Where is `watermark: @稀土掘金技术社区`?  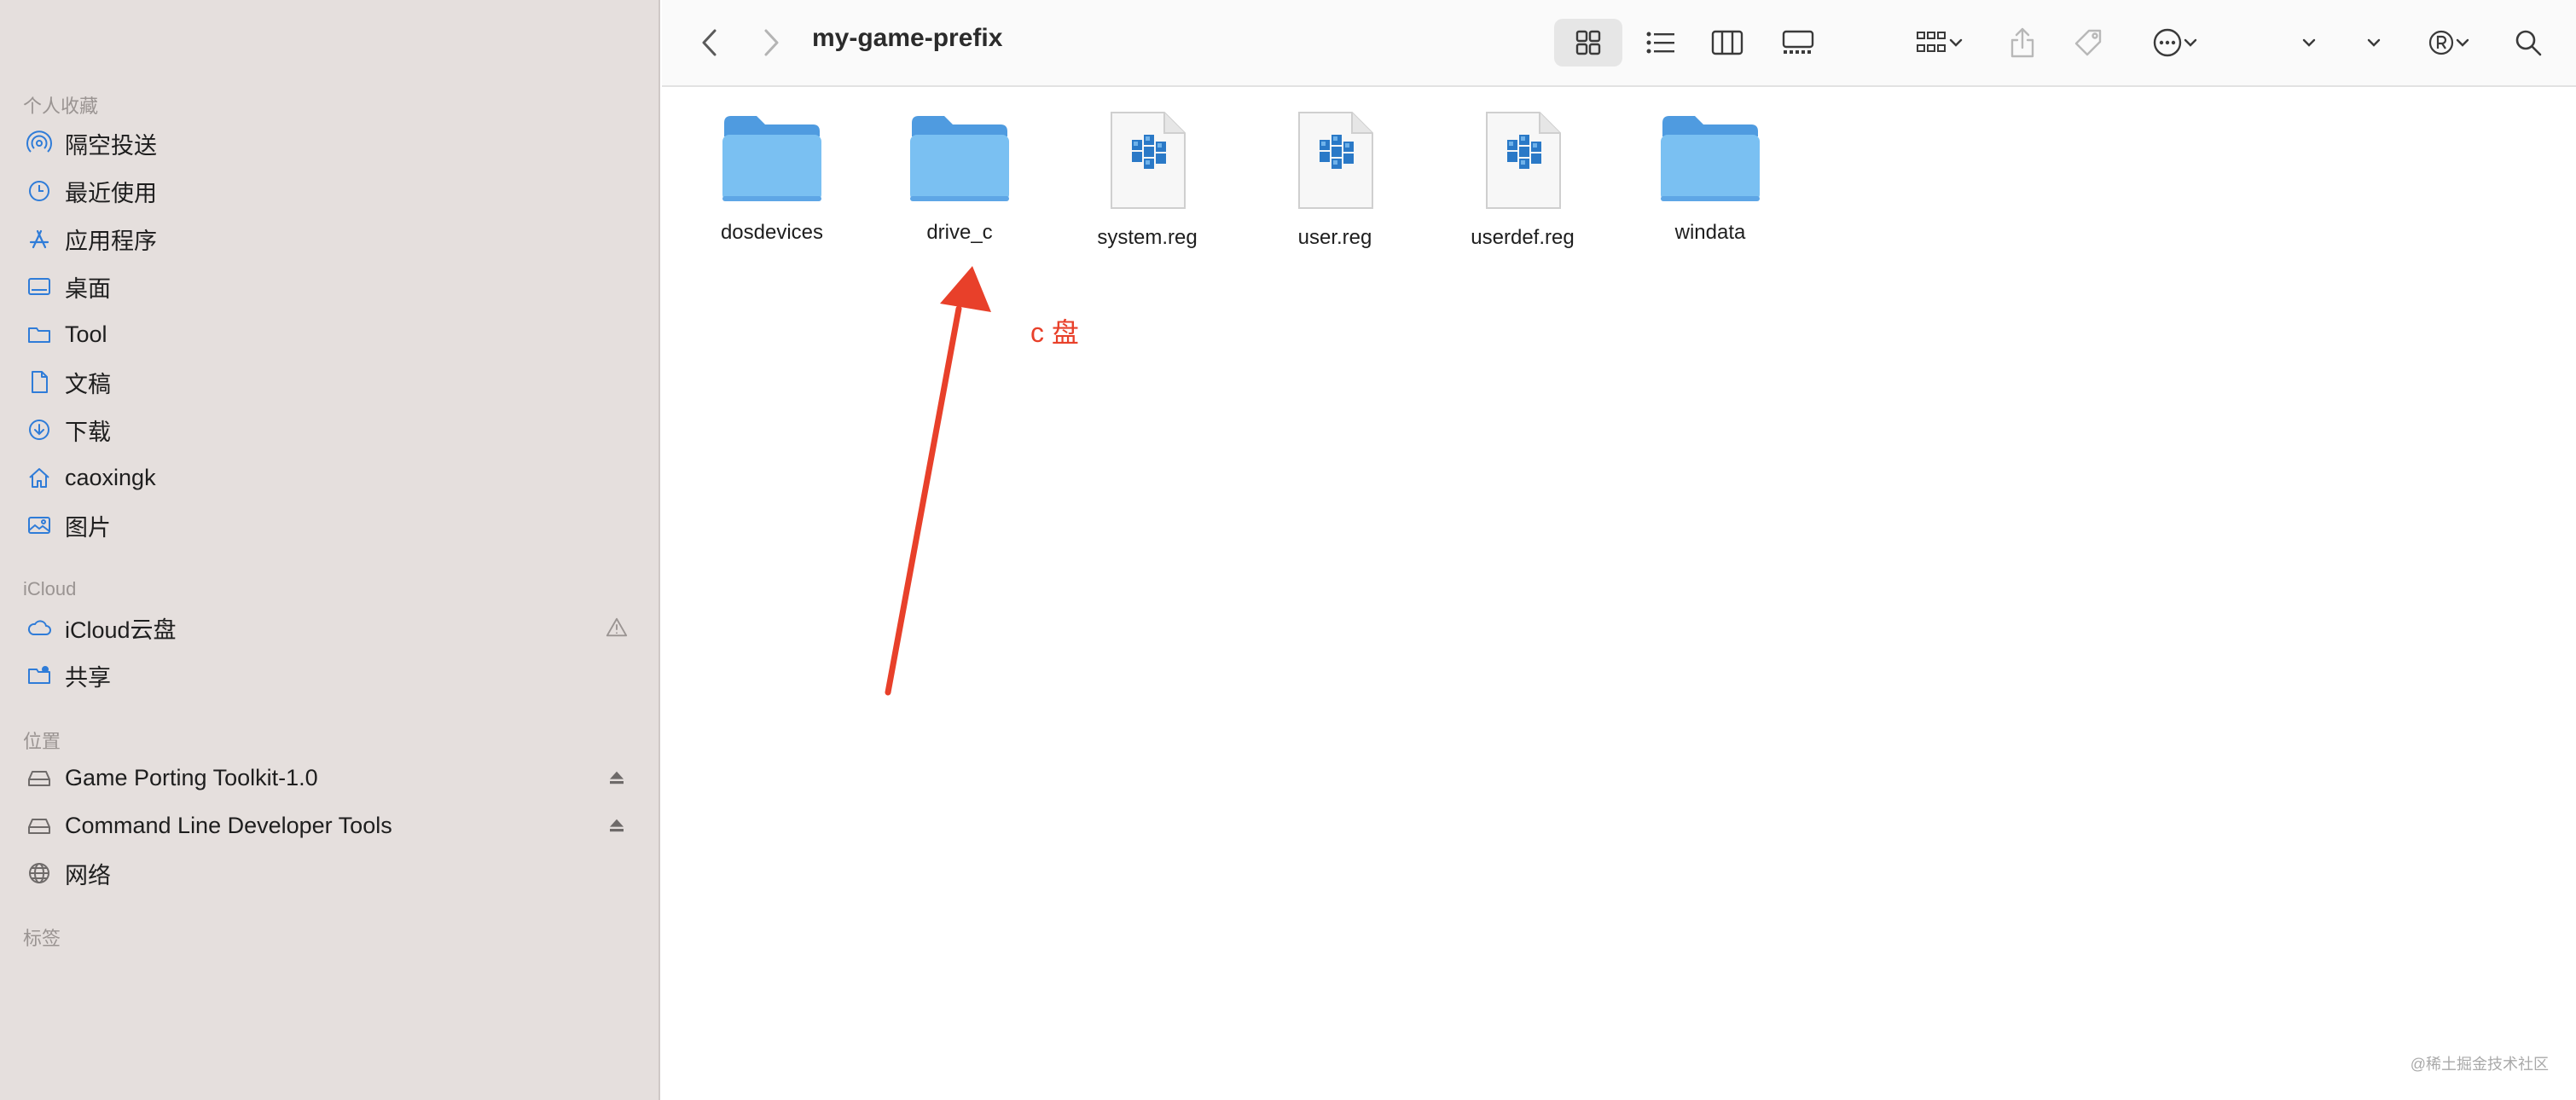
watermark: @稀土掘金技术社区 is located at coordinates (2479, 1064).